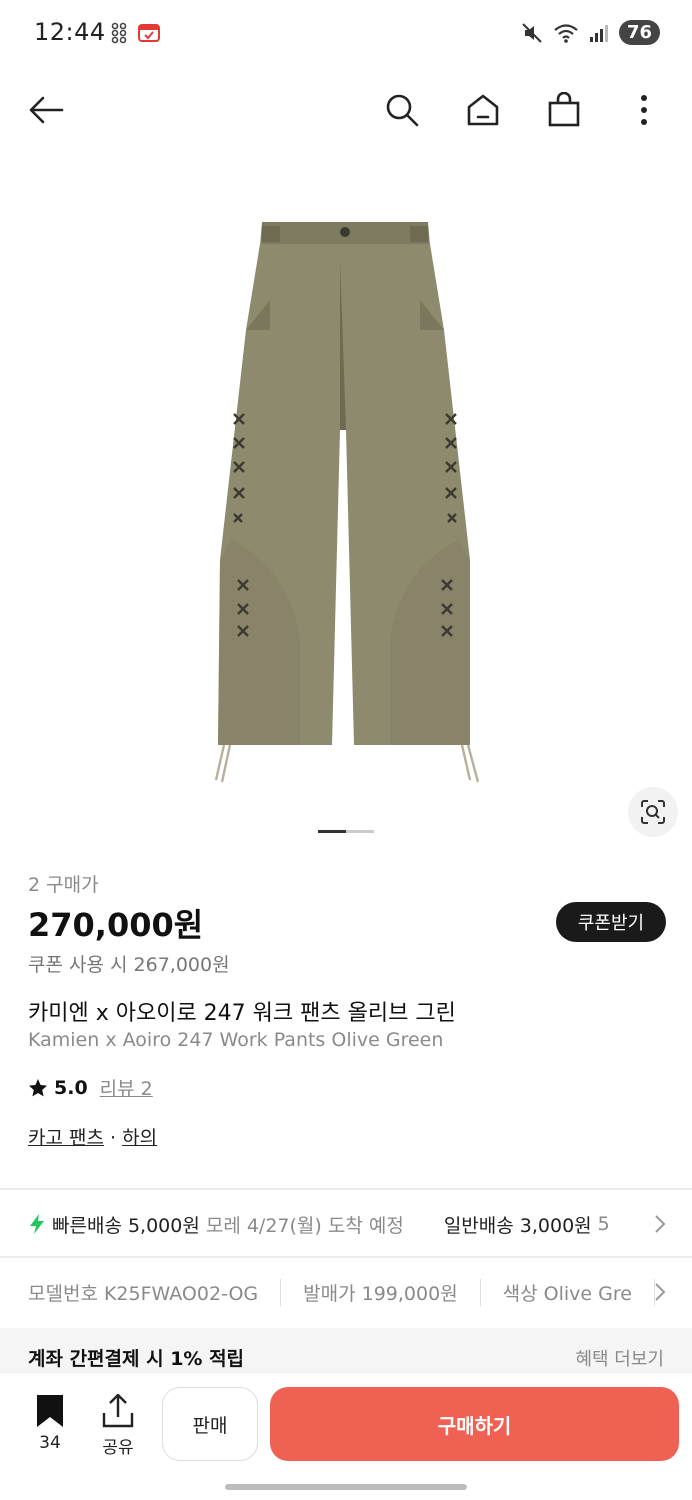  I want to click on cart-button, so click(564, 110).